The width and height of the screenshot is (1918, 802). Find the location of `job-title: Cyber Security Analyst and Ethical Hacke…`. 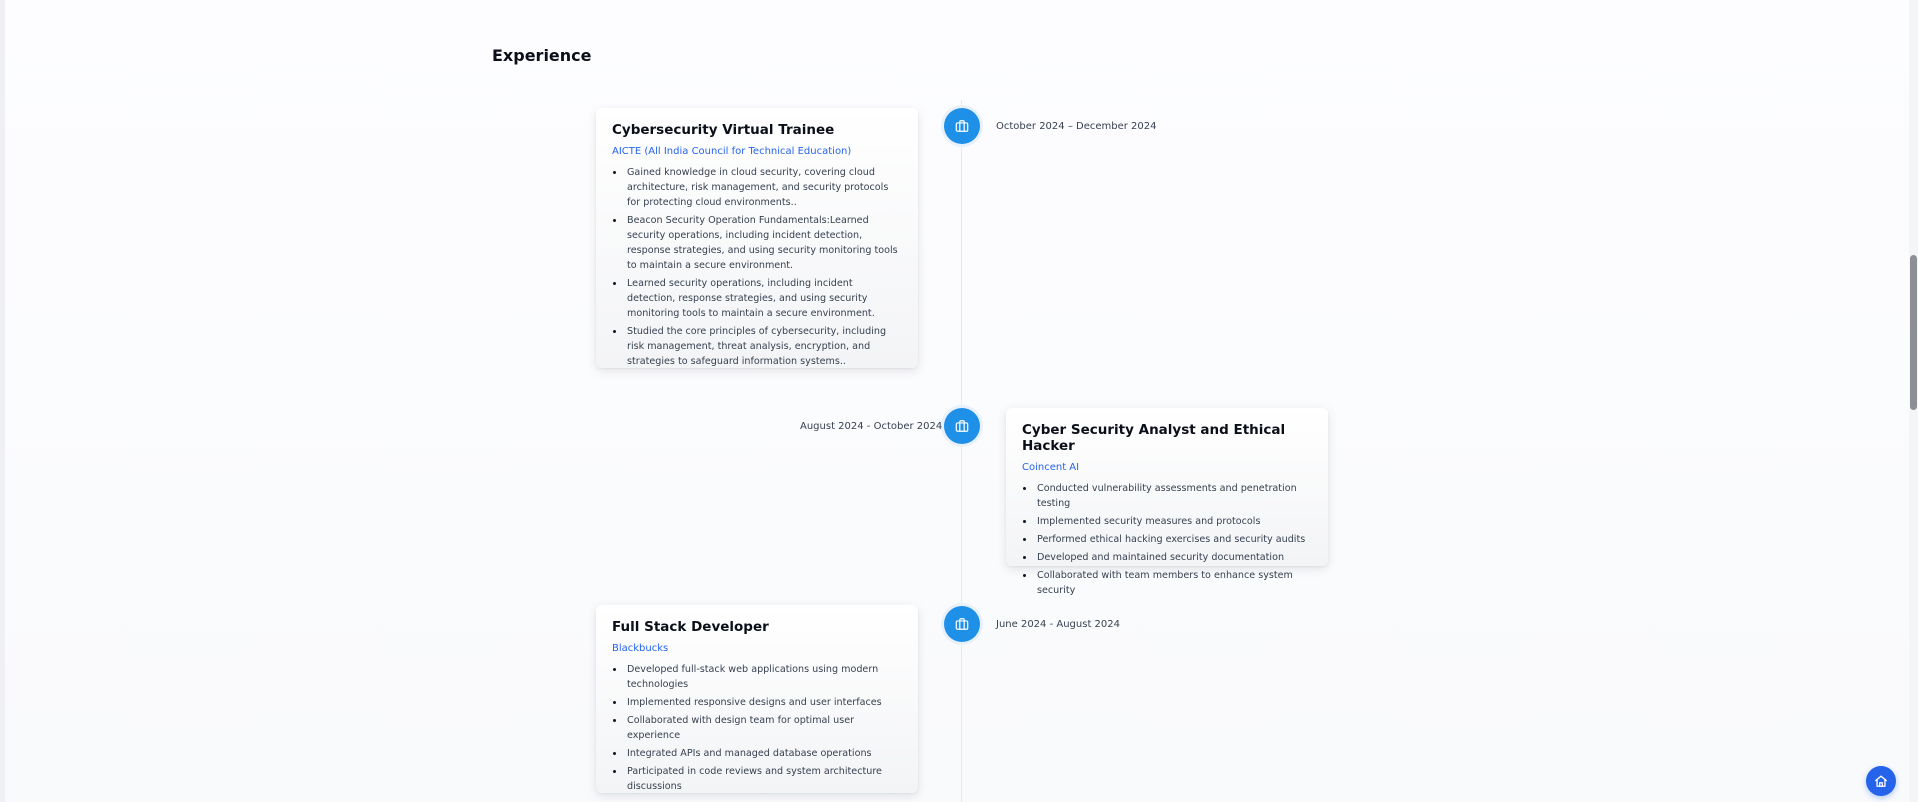

job-title: Cyber Security Analyst and Ethical Hacke… is located at coordinates (1154, 438).